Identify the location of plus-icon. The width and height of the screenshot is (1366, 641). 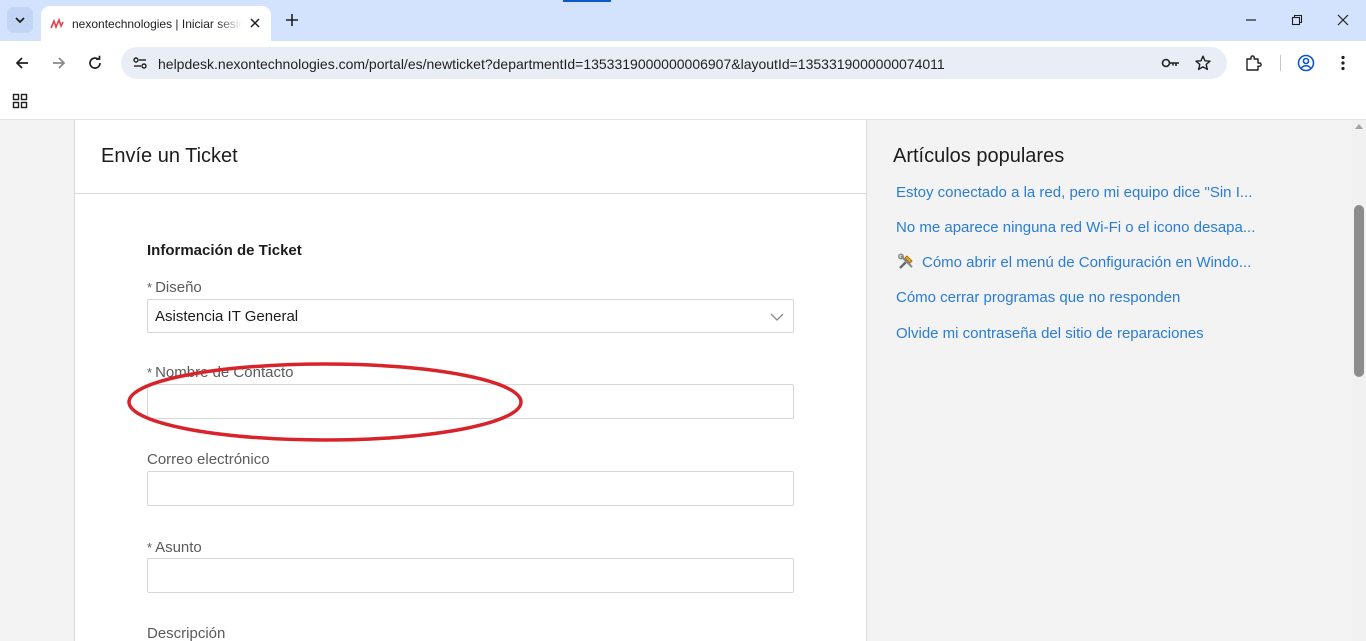
(292, 20).